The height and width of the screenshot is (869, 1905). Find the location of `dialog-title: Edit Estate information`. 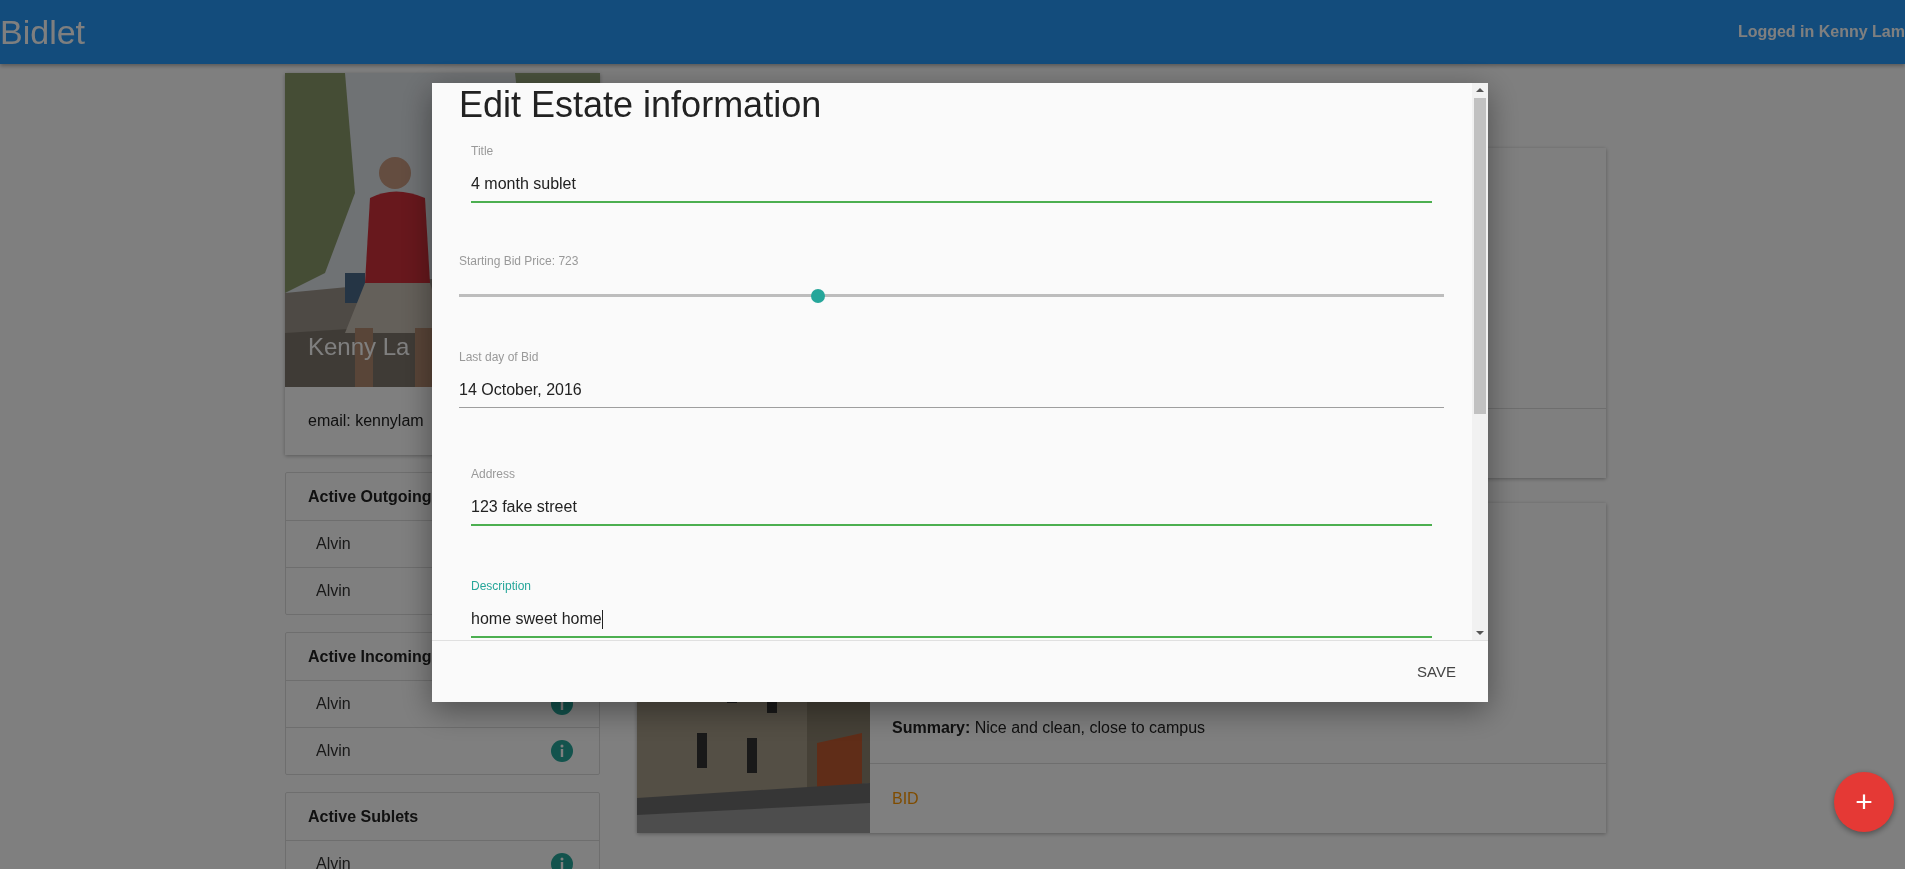

dialog-title: Edit Estate information is located at coordinates (641, 105).